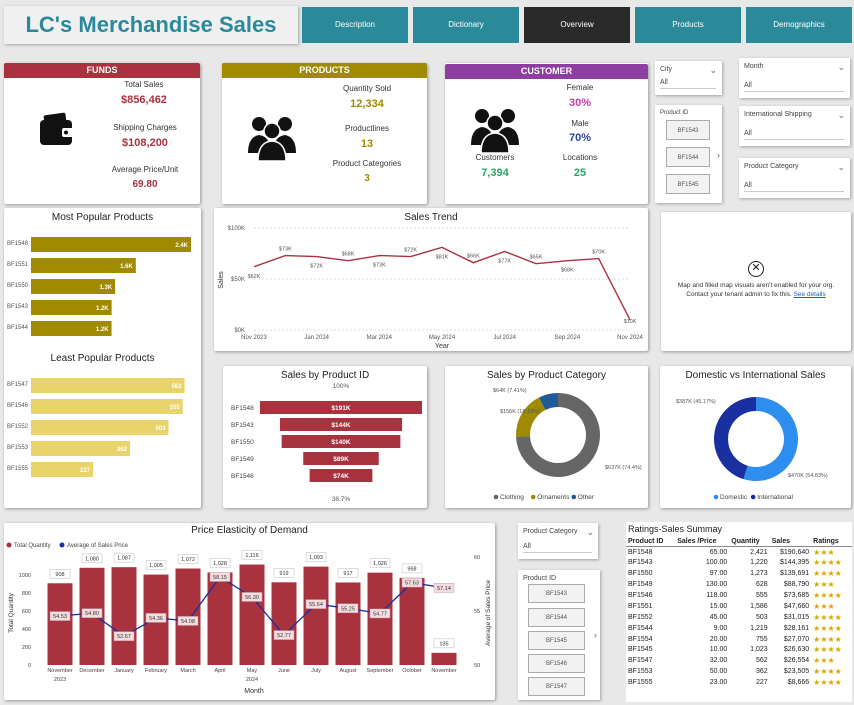 The width and height of the screenshot is (854, 705). What do you see at coordinates (177, 387) in the screenshot?
I see `data-label: 562` at bounding box center [177, 387].